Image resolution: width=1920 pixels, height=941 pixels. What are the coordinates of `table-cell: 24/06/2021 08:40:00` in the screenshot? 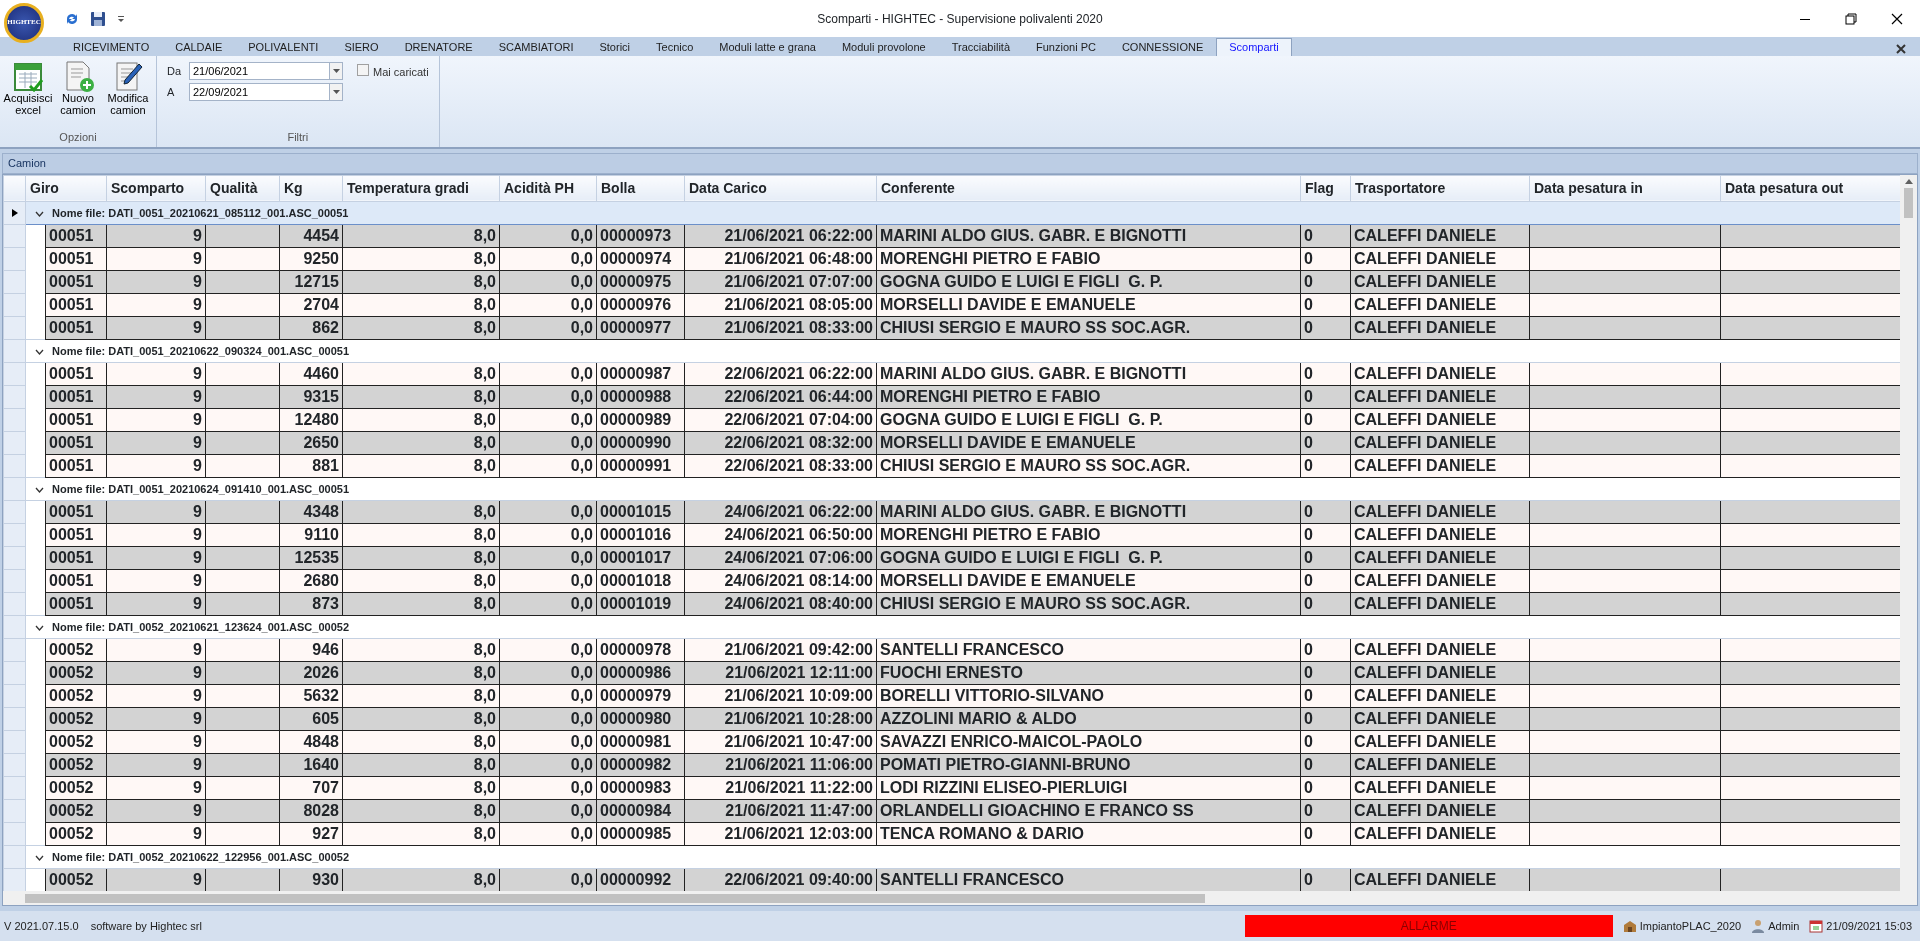 It's located at (780, 603).